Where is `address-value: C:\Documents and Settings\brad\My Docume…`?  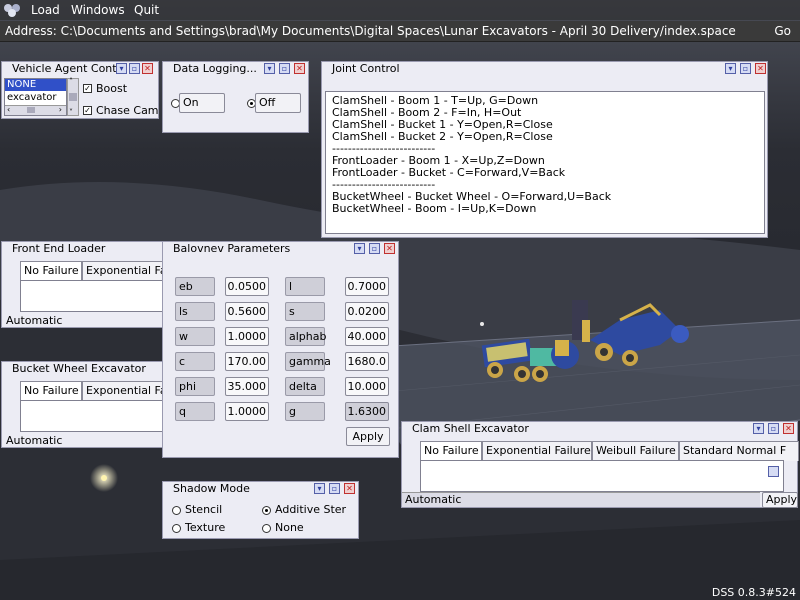
address-value: C:\Documents and Settings\brad\My Docume… is located at coordinates (398, 31).